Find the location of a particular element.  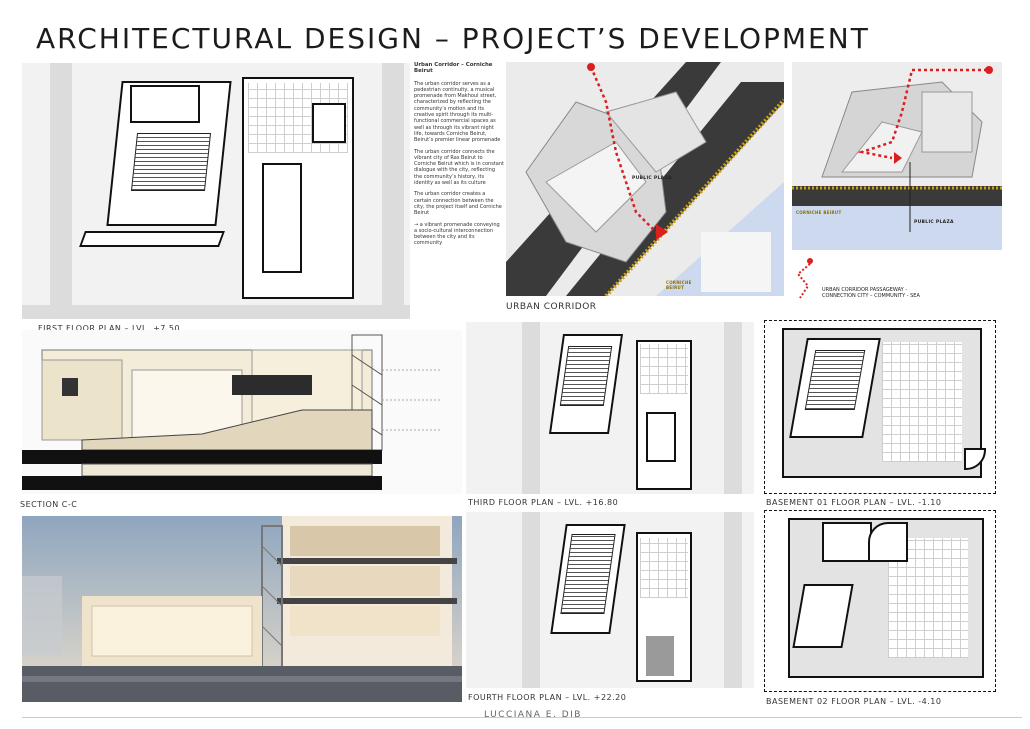

basement-01-plan is located at coordinates (881, 407).